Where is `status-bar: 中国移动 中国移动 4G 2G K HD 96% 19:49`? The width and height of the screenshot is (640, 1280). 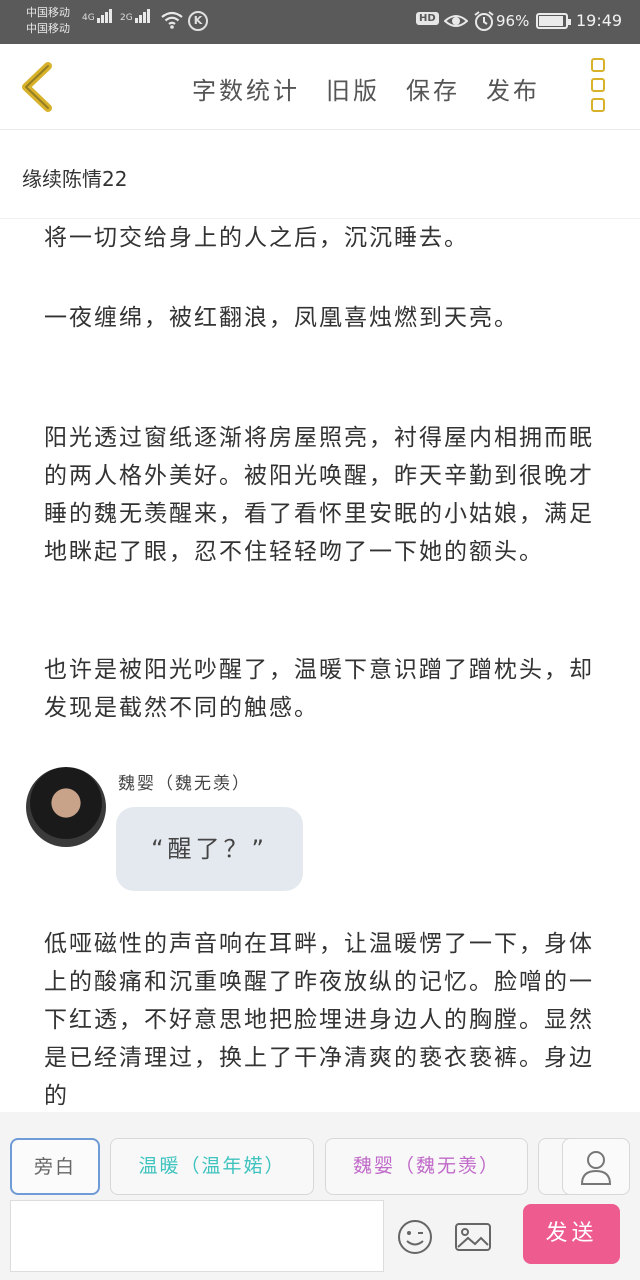 status-bar: 中国移动 中国移动 4G 2G K HD 96% 19:49 is located at coordinates (320, 22).